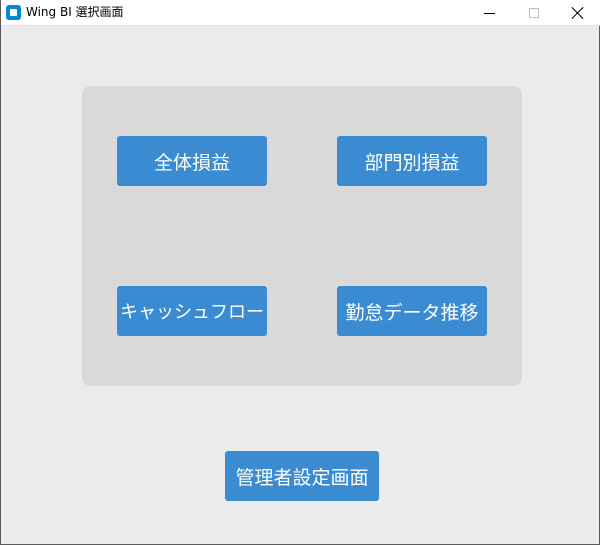 The width and height of the screenshot is (600, 545). Describe the element at coordinates (412, 161) in the screenshot. I see `department-pl-button: 部門別損益` at that location.